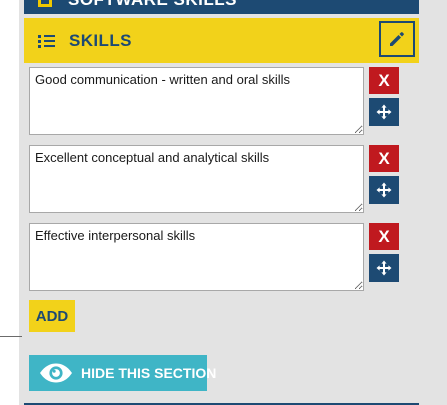 This screenshot has height=405, width=447. I want to click on pencil-icon, so click(397, 39).